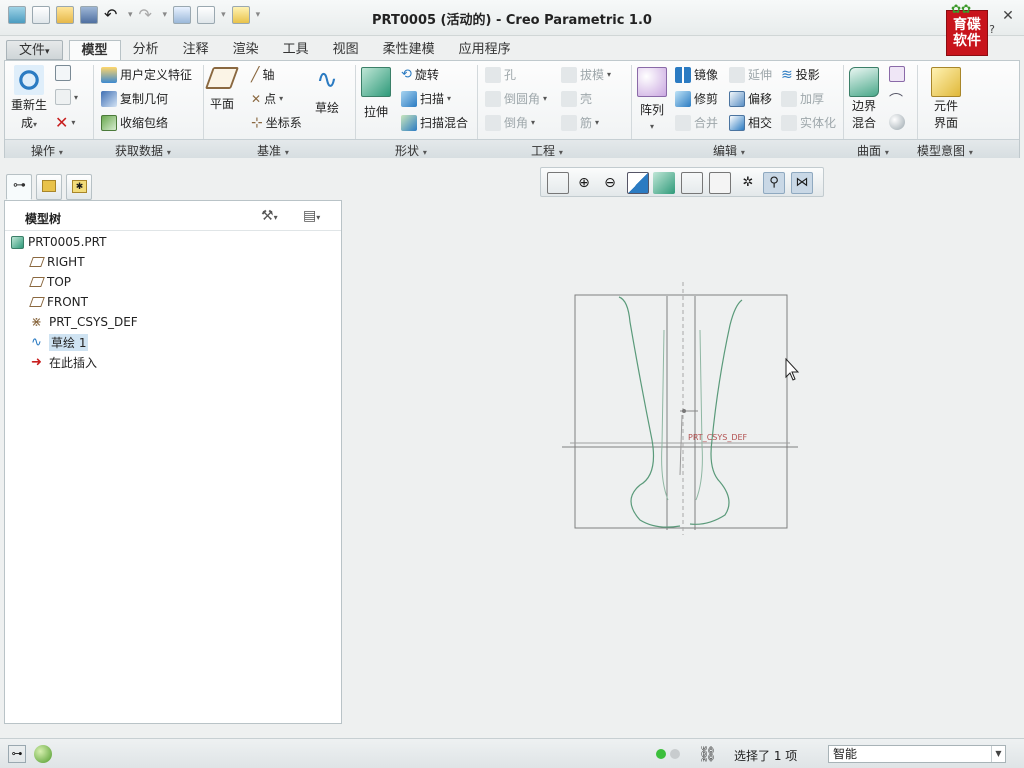  Describe the element at coordinates (420, 74) in the screenshot. I see `revolve-button: ⟲ 旋转` at that location.